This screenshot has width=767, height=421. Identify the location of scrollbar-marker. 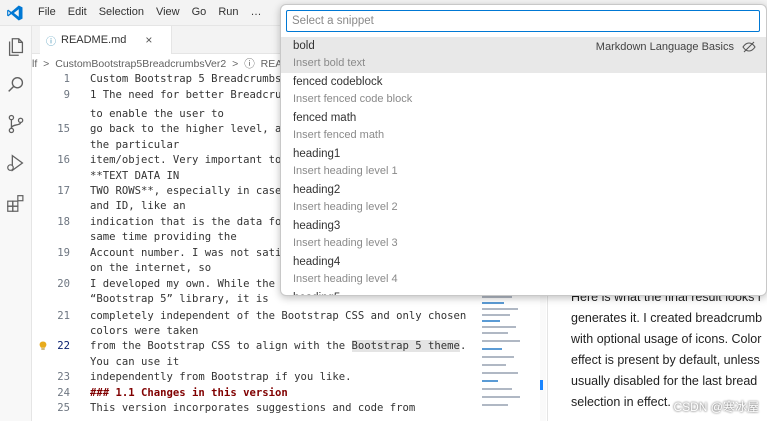
(541, 385).